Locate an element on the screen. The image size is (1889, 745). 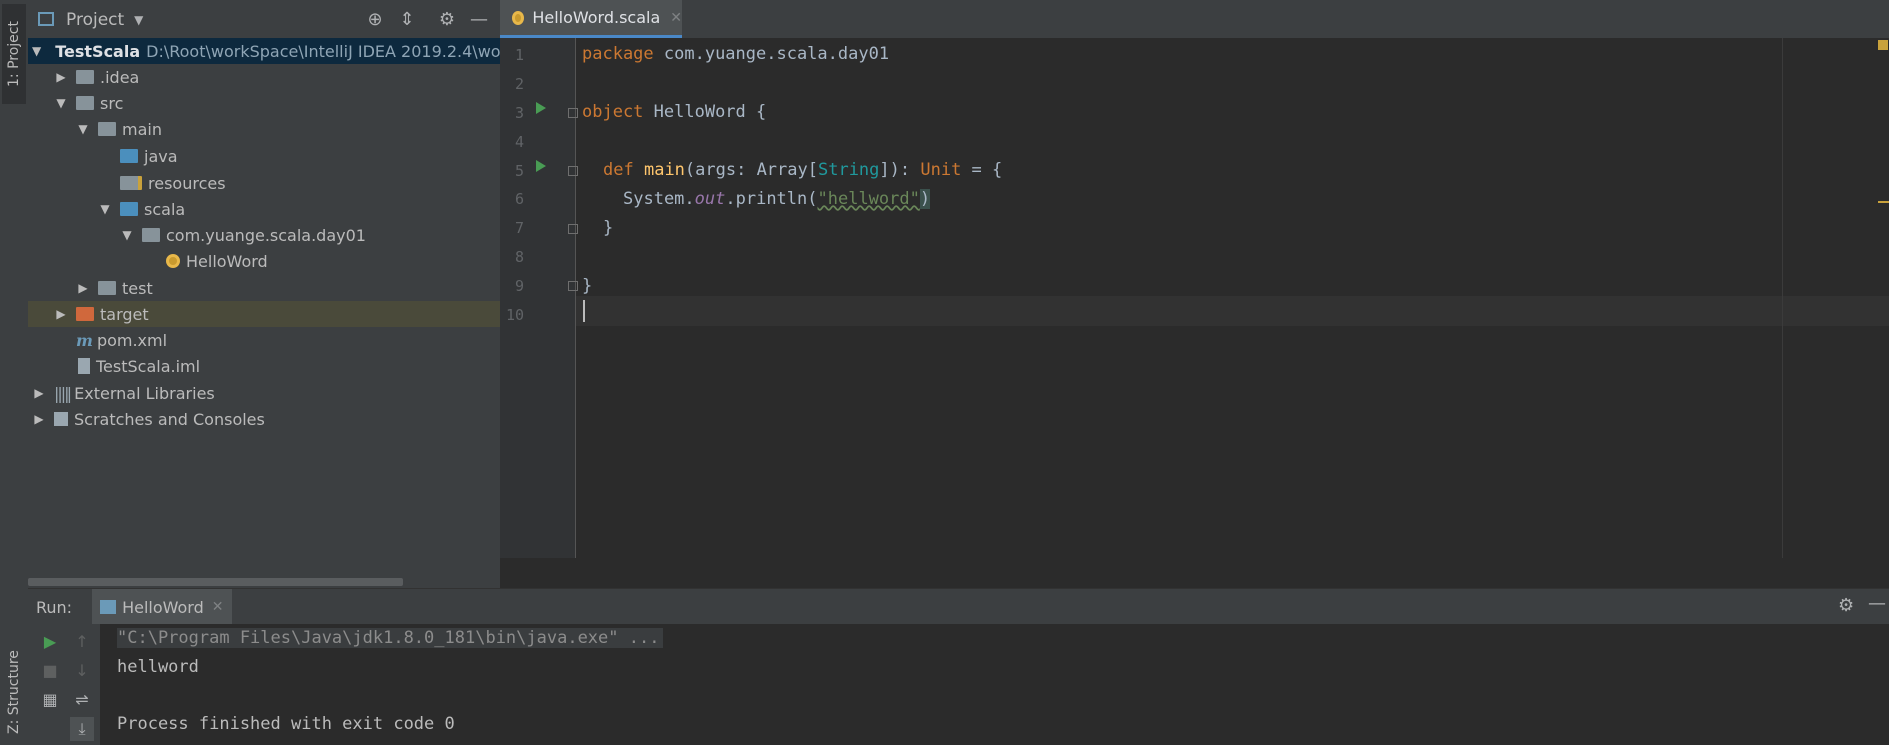
tree-item-idea: ▶ .idea is located at coordinates (264, 77).